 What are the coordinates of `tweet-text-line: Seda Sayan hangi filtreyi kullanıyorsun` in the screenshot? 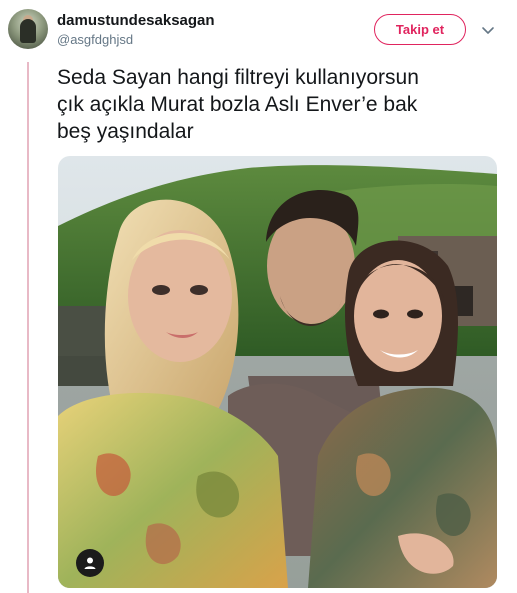 It's located at (238, 77).